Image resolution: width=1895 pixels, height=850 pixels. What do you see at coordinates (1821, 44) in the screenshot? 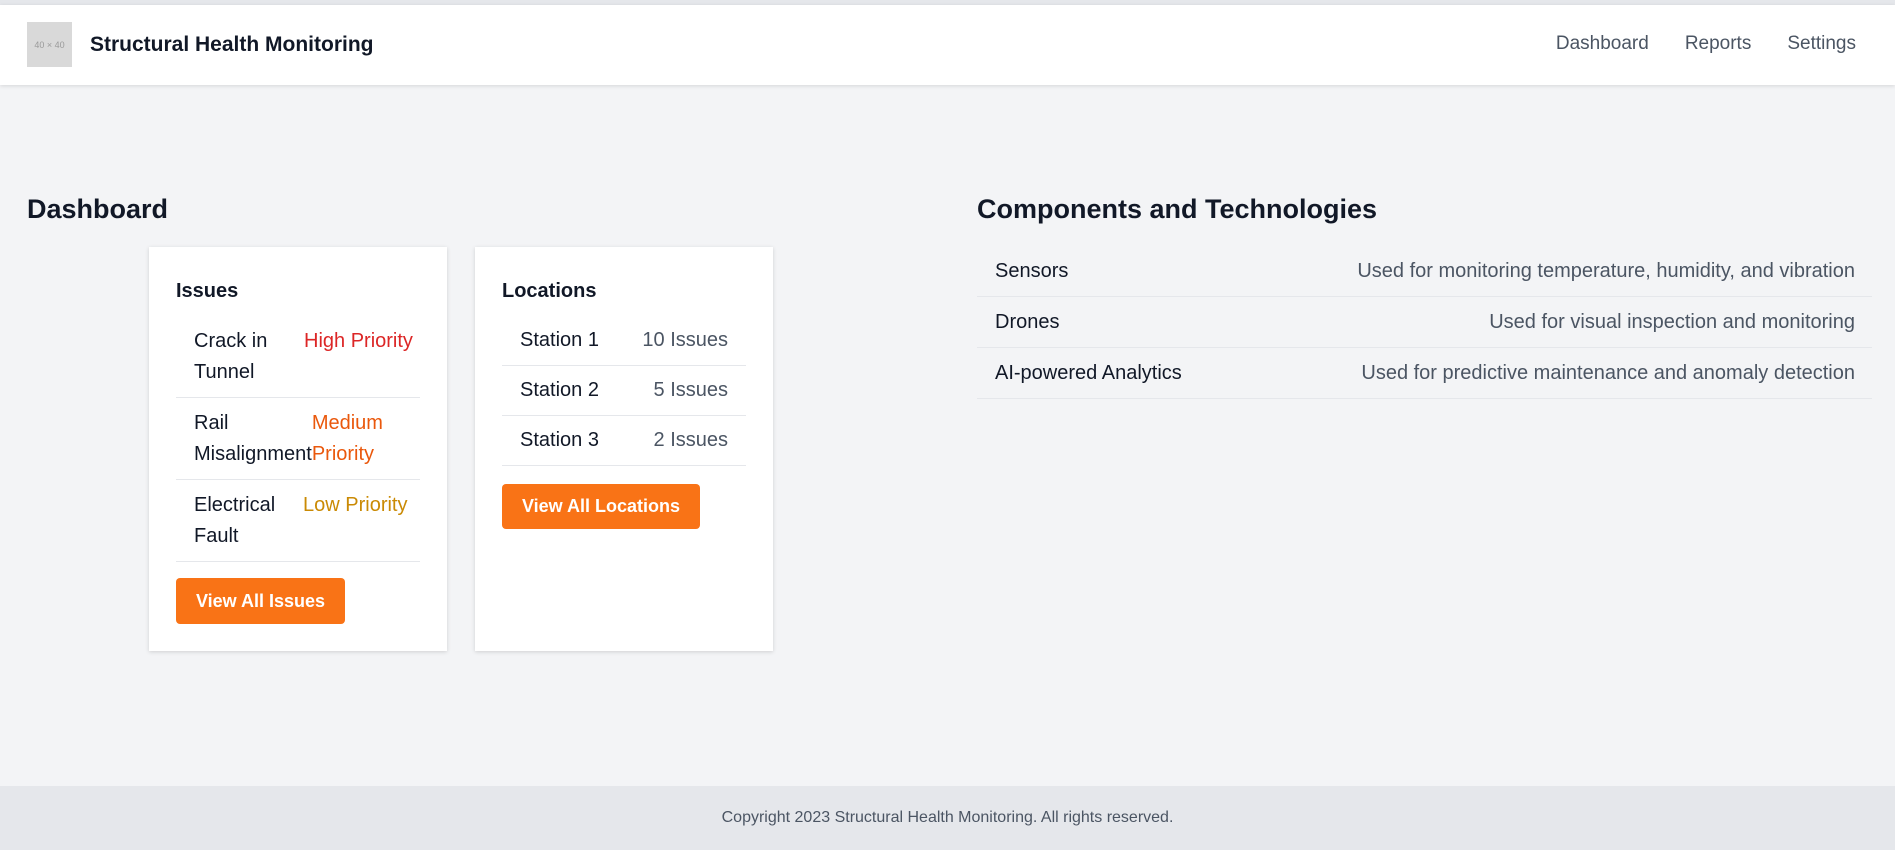
I see `nav-settings: Settings` at bounding box center [1821, 44].